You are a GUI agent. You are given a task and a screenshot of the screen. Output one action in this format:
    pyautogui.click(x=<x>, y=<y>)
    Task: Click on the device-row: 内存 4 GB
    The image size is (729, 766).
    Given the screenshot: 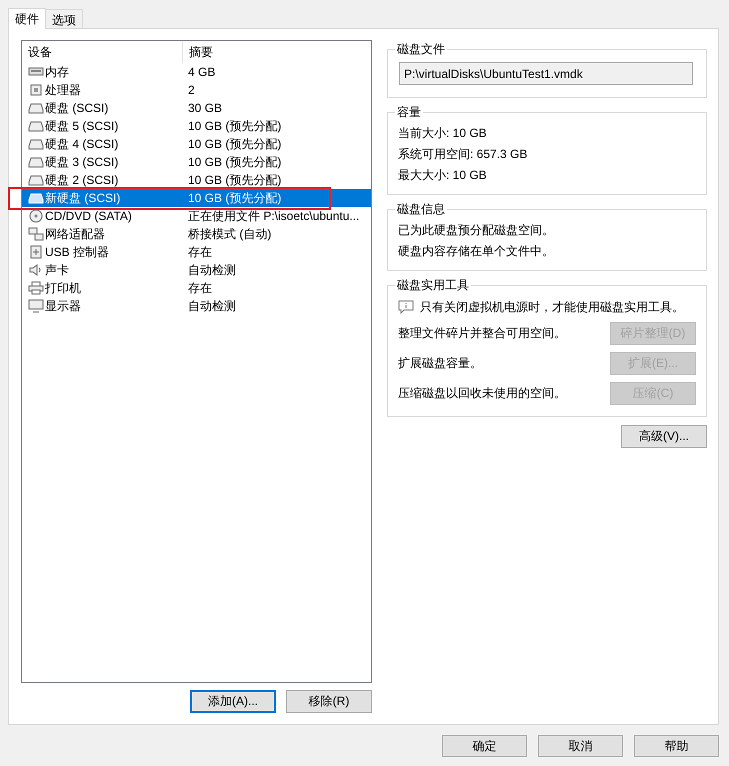 What is the action you would take?
    pyautogui.click(x=196, y=72)
    